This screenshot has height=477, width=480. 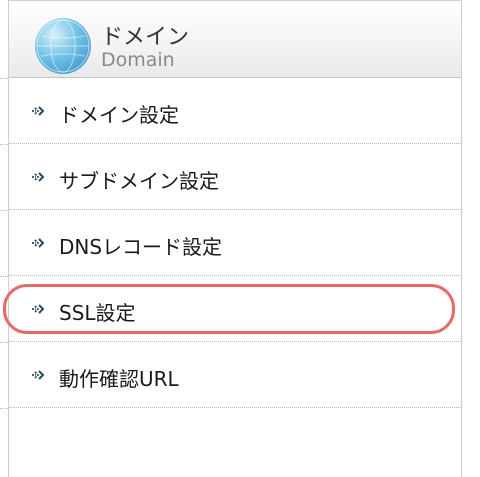 I want to click on left-edge, so click(x=4, y=238).